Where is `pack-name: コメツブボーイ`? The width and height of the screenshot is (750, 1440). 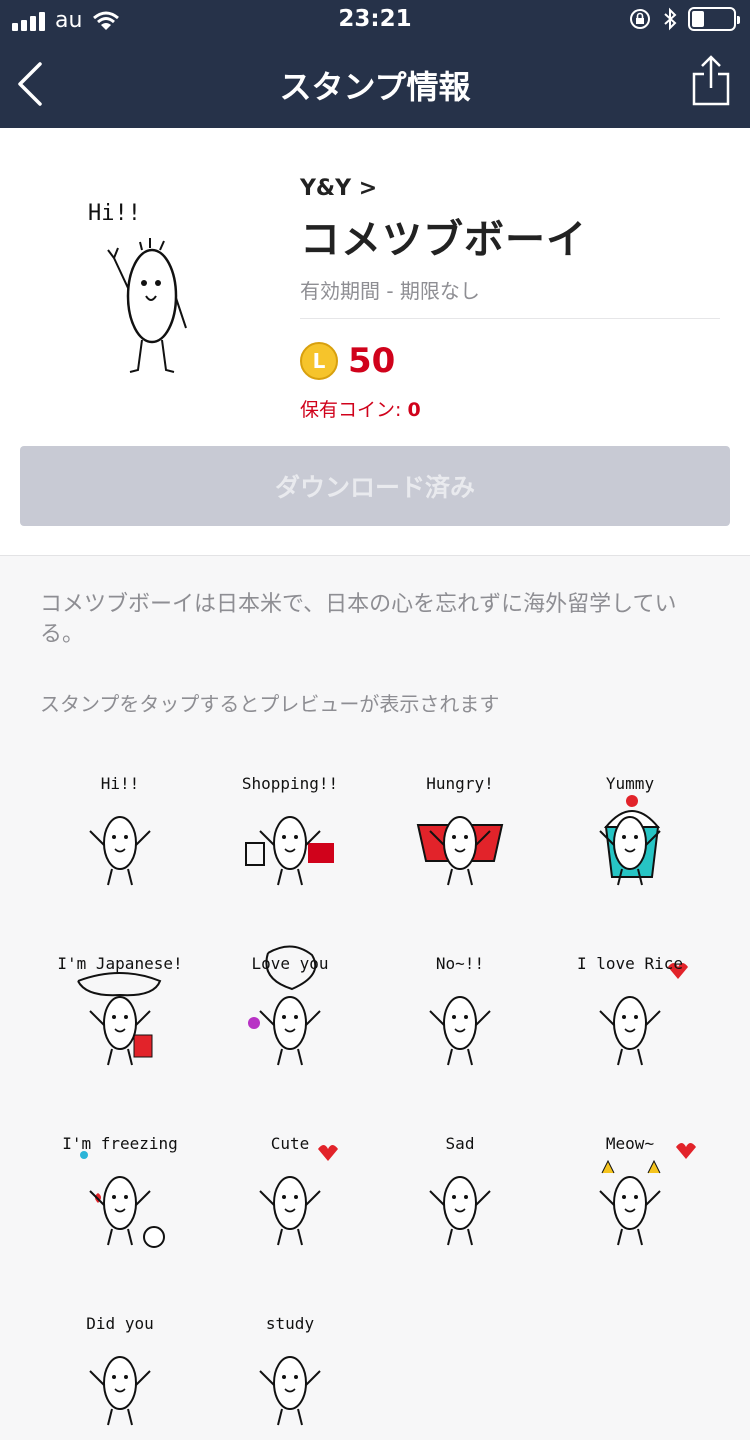
pack-name: コメツブボーイ is located at coordinates (443, 240).